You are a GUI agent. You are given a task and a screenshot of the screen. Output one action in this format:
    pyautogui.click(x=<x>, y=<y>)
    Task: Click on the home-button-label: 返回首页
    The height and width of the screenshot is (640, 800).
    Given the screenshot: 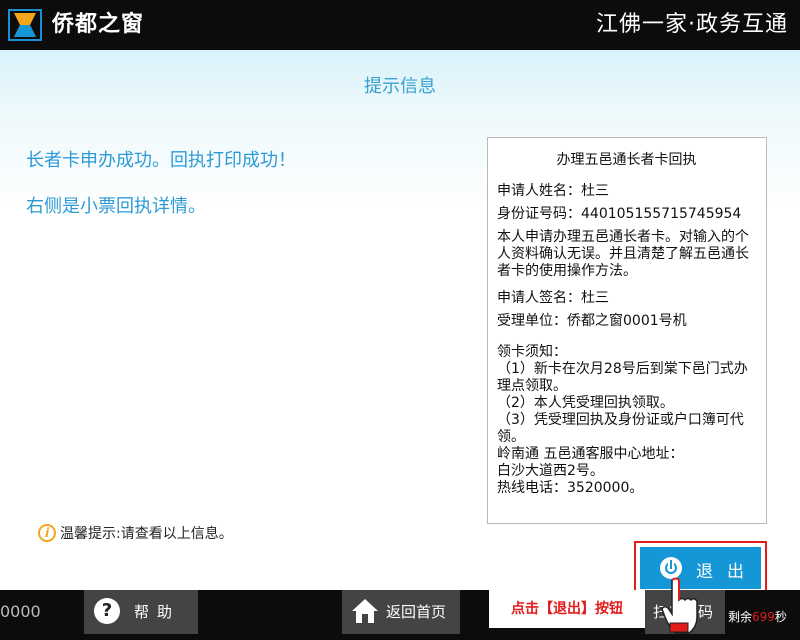 What is the action you would take?
    pyautogui.click(x=416, y=612)
    